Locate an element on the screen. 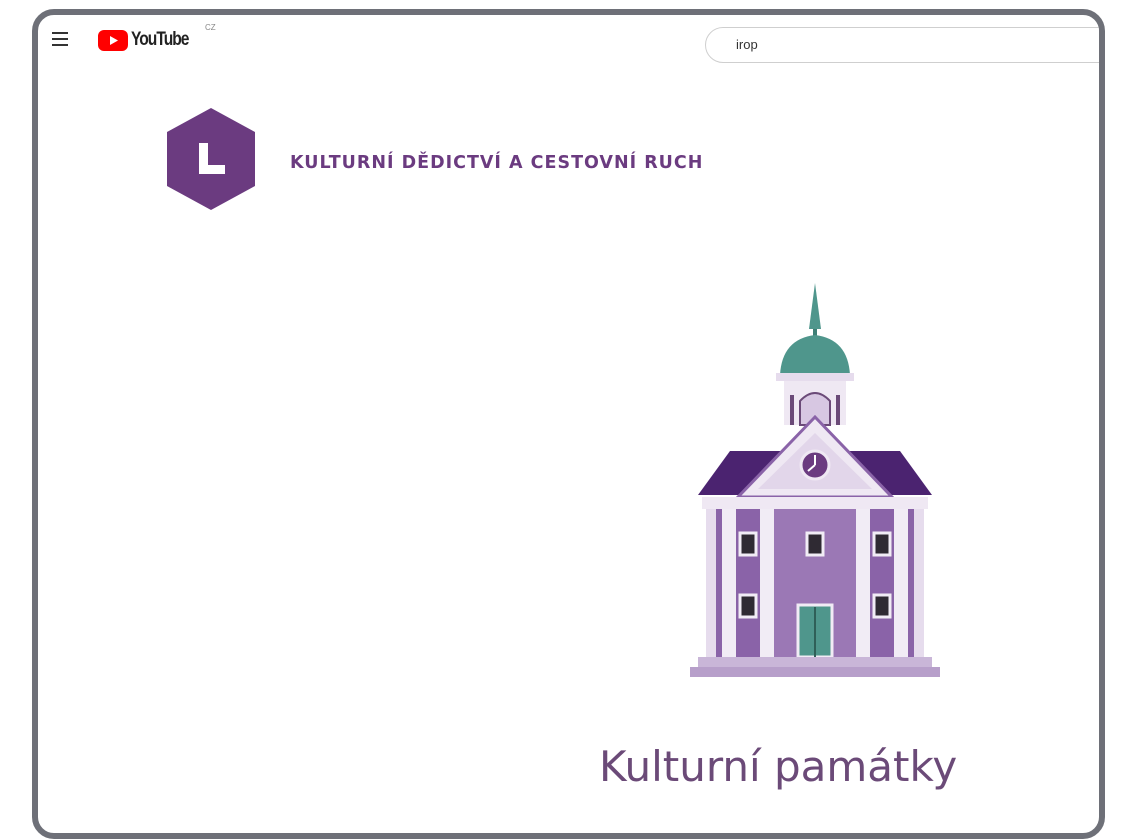  category-title: KULTURNÍ DĚDICTVÍ A CESTOVNÍ RUCH is located at coordinates (497, 163).